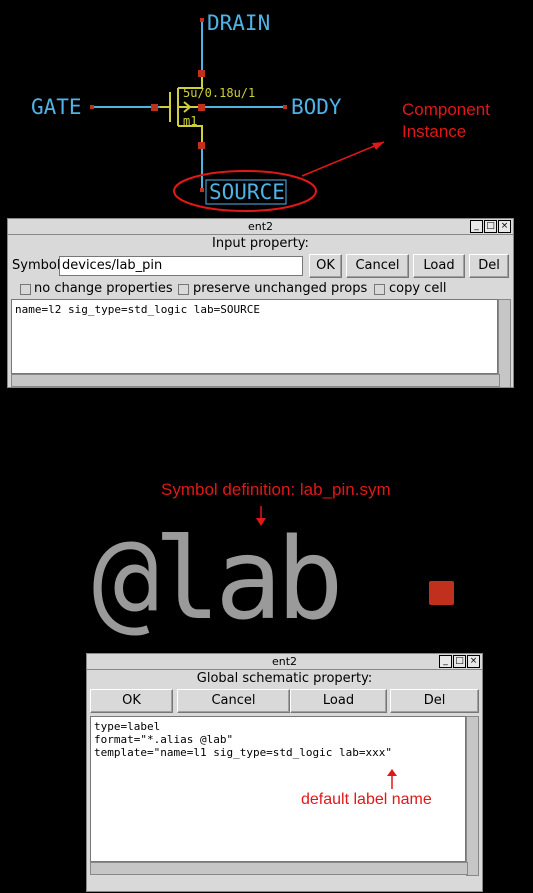 This screenshot has width=533, height=893. I want to click on property-textarea: name=l2 sig_type=std_logic lab=SOURCE, so click(254, 336).